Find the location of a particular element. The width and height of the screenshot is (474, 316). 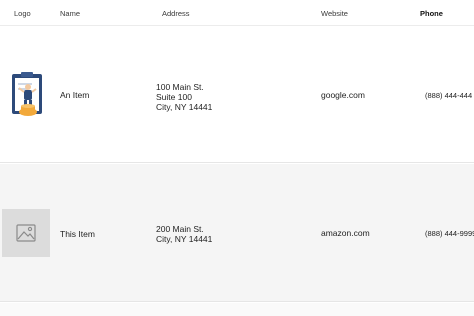

column-header-name: Name is located at coordinates (70, 13).